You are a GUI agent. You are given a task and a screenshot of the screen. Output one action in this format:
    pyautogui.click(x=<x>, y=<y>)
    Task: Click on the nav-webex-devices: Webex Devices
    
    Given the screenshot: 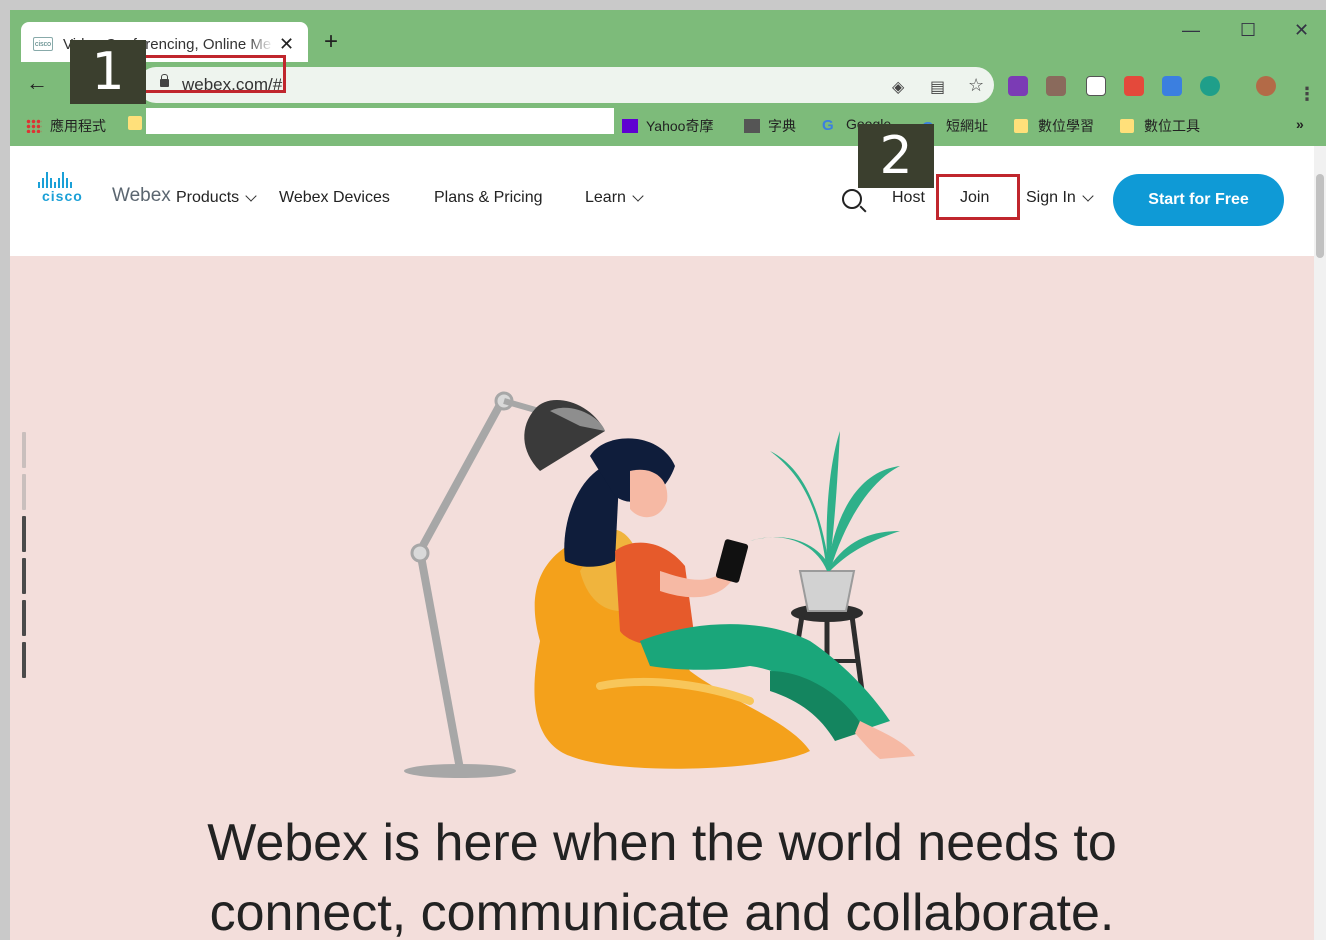 What is the action you would take?
    pyautogui.click(x=334, y=198)
    